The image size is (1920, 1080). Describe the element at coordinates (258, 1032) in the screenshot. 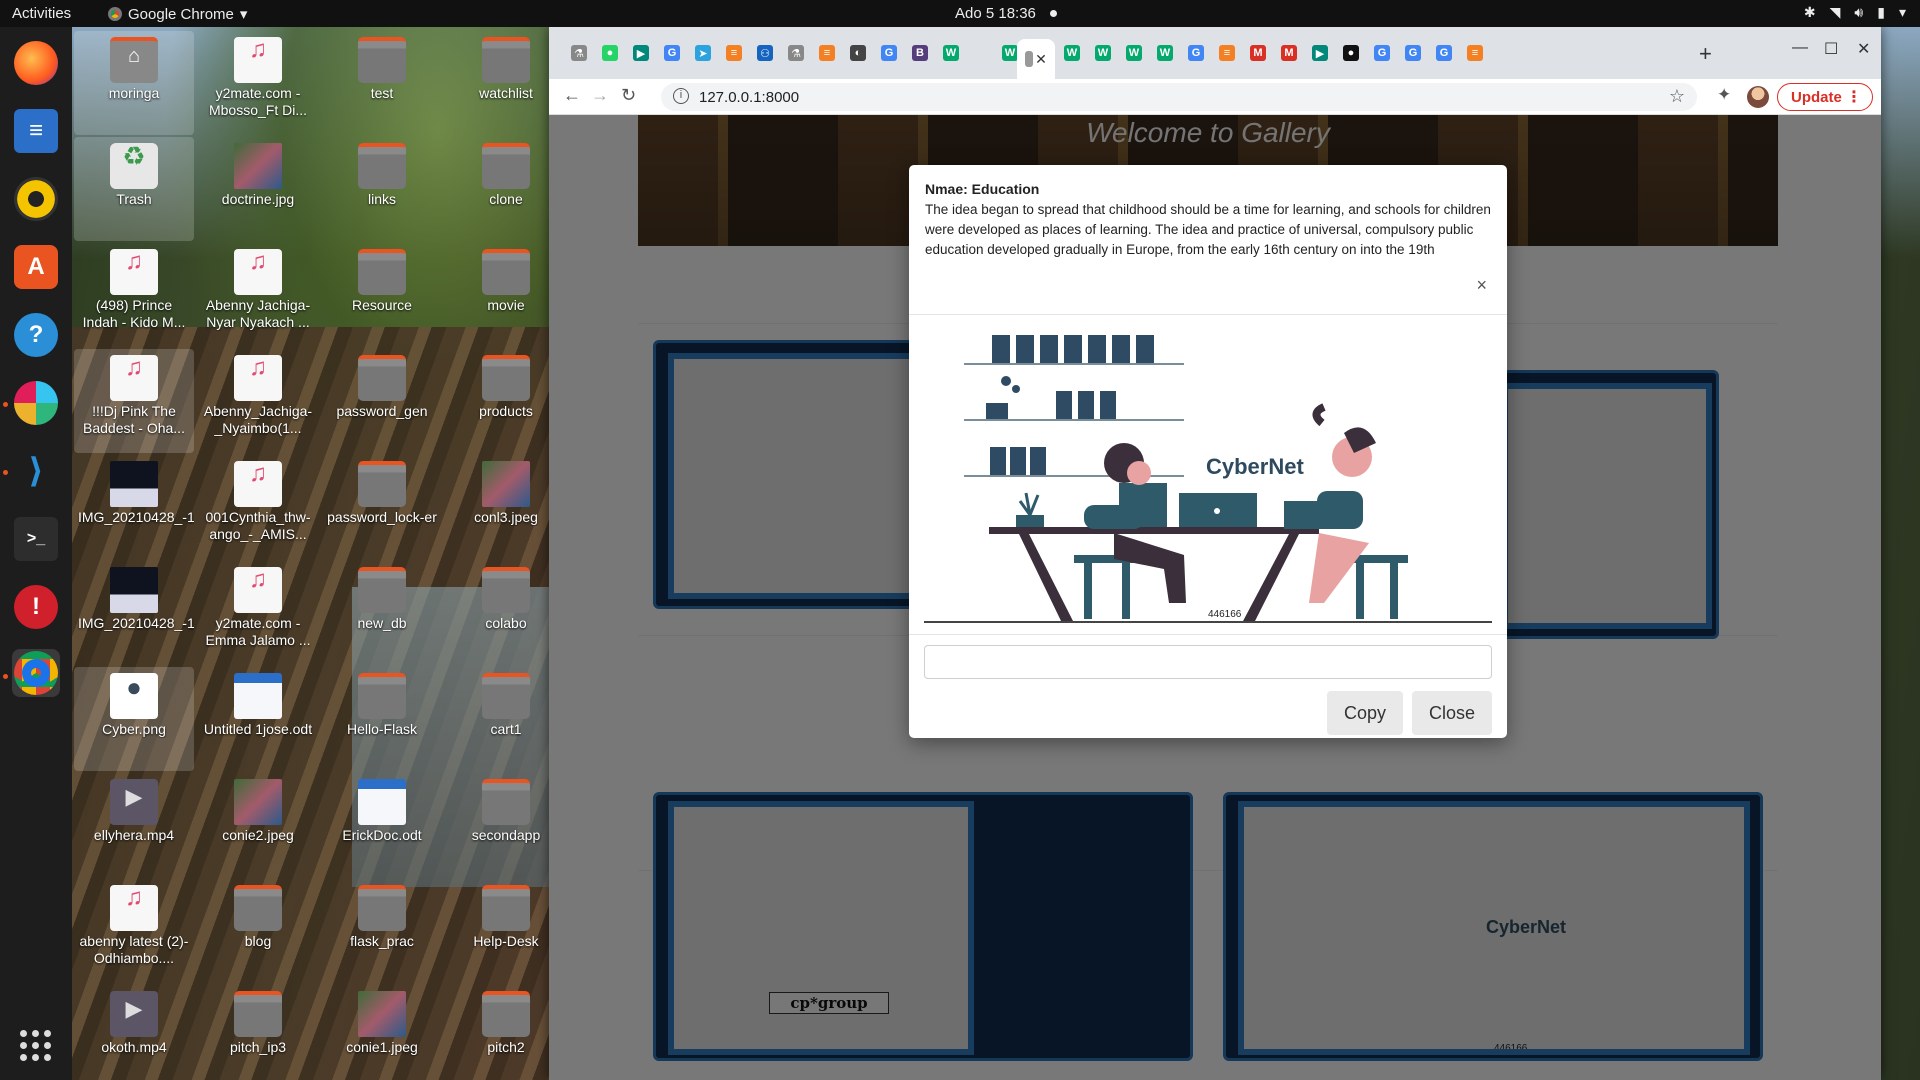

I see `desktop-icon: pitch_ip3` at that location.